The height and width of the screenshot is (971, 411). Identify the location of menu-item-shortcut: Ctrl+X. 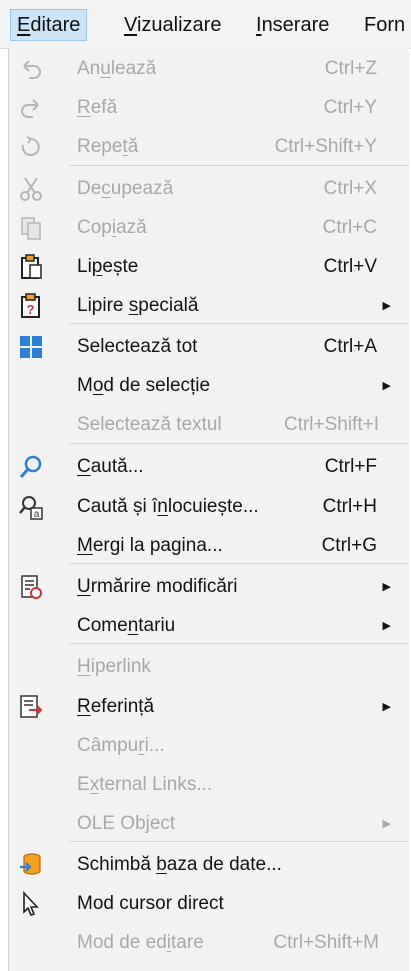
(350, 188).